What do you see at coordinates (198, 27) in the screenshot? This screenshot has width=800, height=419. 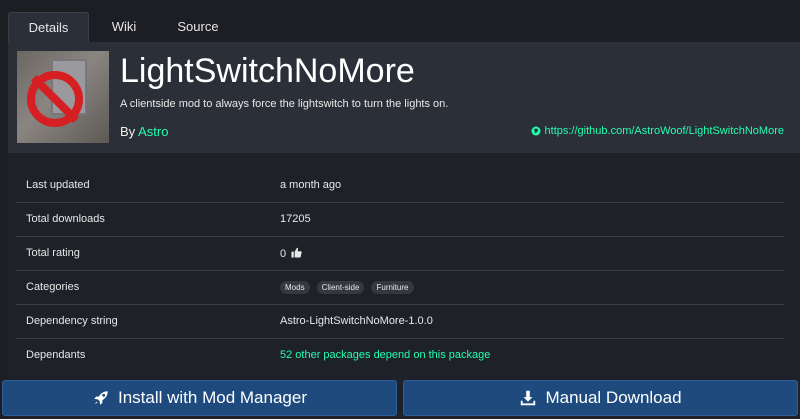 I see `tab-source: Source` at bounding box center [198, 27].